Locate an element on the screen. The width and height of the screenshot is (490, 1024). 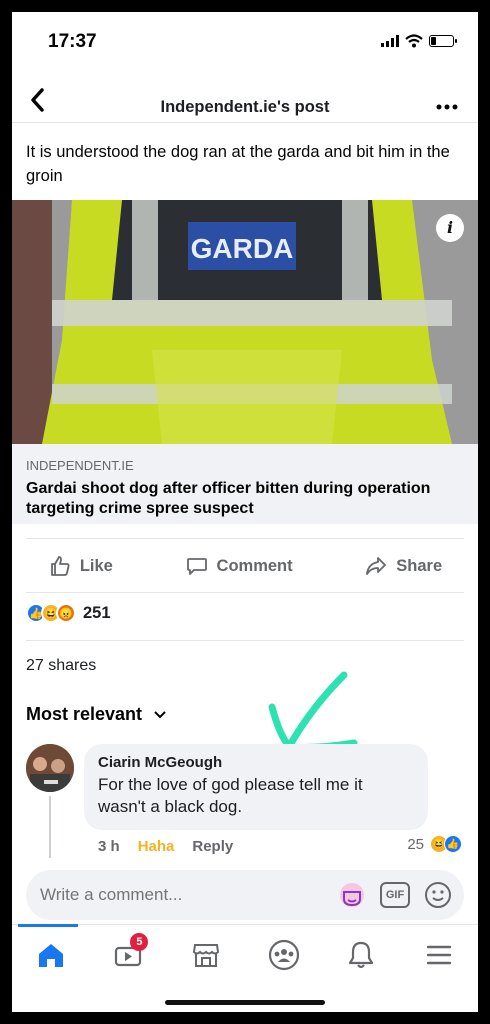
bottom-nav: 5 is located at coordinates (245, 955).